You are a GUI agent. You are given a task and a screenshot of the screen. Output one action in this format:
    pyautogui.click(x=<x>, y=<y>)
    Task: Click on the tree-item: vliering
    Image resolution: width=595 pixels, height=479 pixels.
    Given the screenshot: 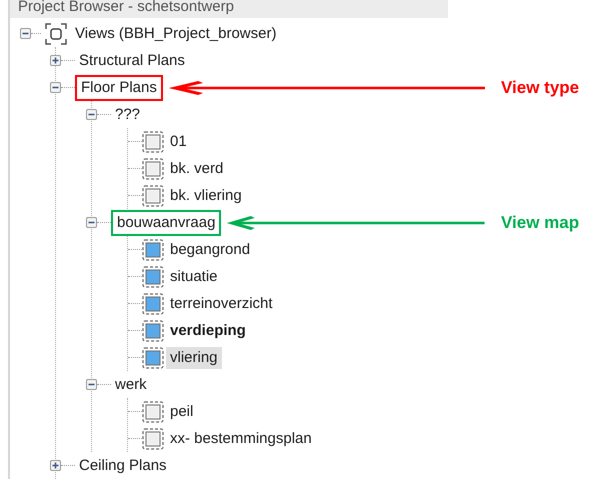 What is the action you would take?
    pyautogui.click(x=194, y=357)
    